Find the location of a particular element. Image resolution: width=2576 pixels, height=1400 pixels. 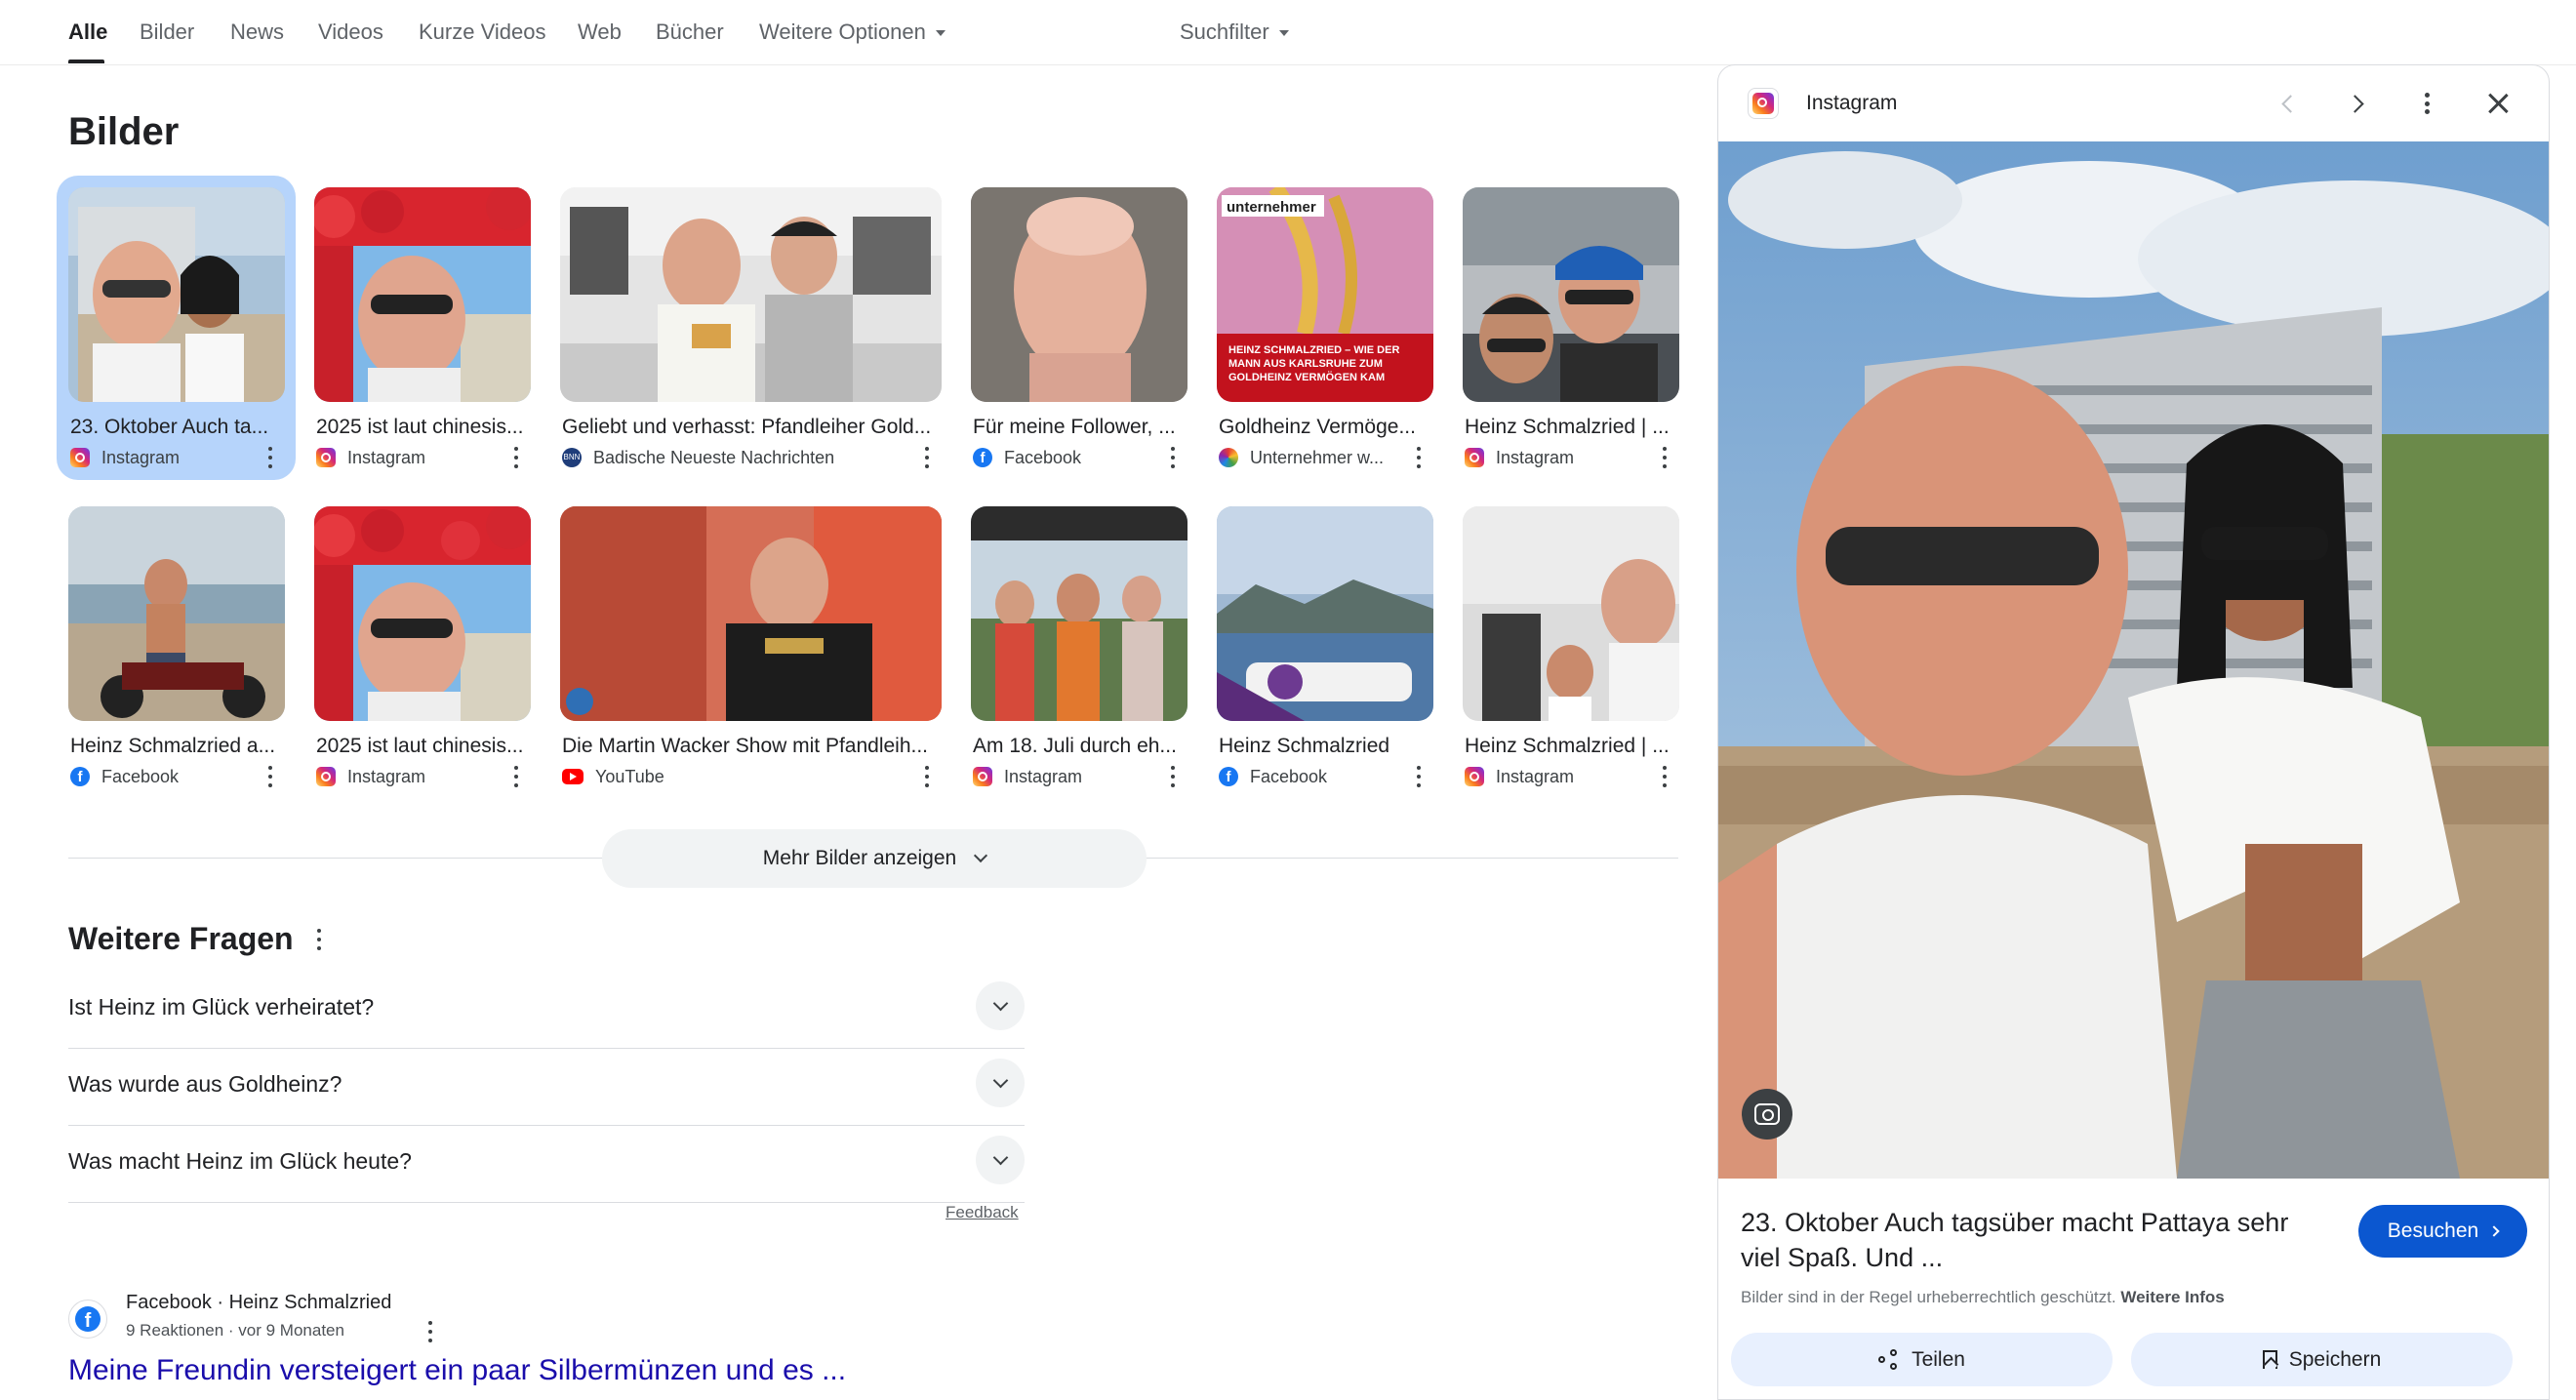

source-favicon is located at coordinates (1763, 103).